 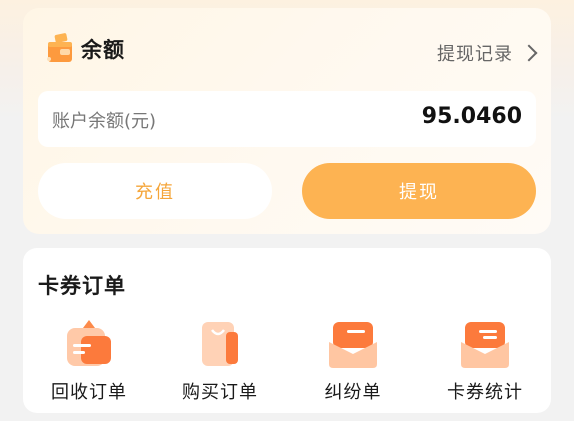 I want to click on wallet-icon, so click(x=60, y=49).